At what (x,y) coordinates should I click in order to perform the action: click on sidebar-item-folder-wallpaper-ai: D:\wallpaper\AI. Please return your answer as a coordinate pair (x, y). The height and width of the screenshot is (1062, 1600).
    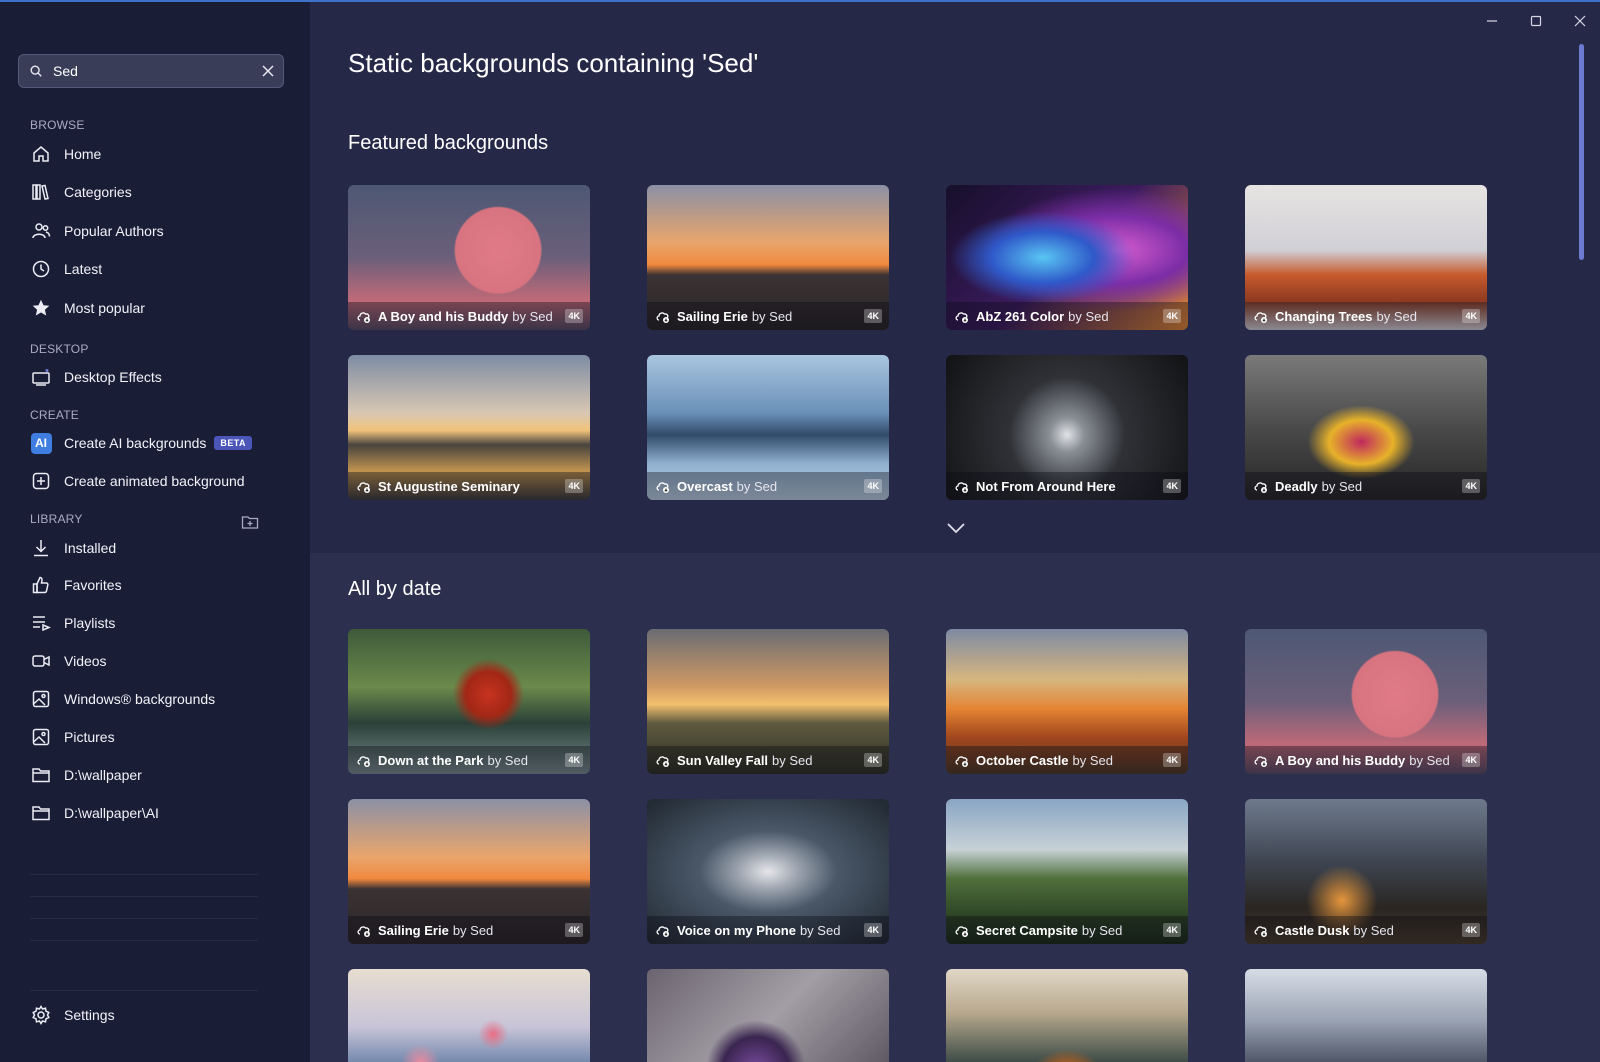
    Looking at the image, I should click on (160, 813).